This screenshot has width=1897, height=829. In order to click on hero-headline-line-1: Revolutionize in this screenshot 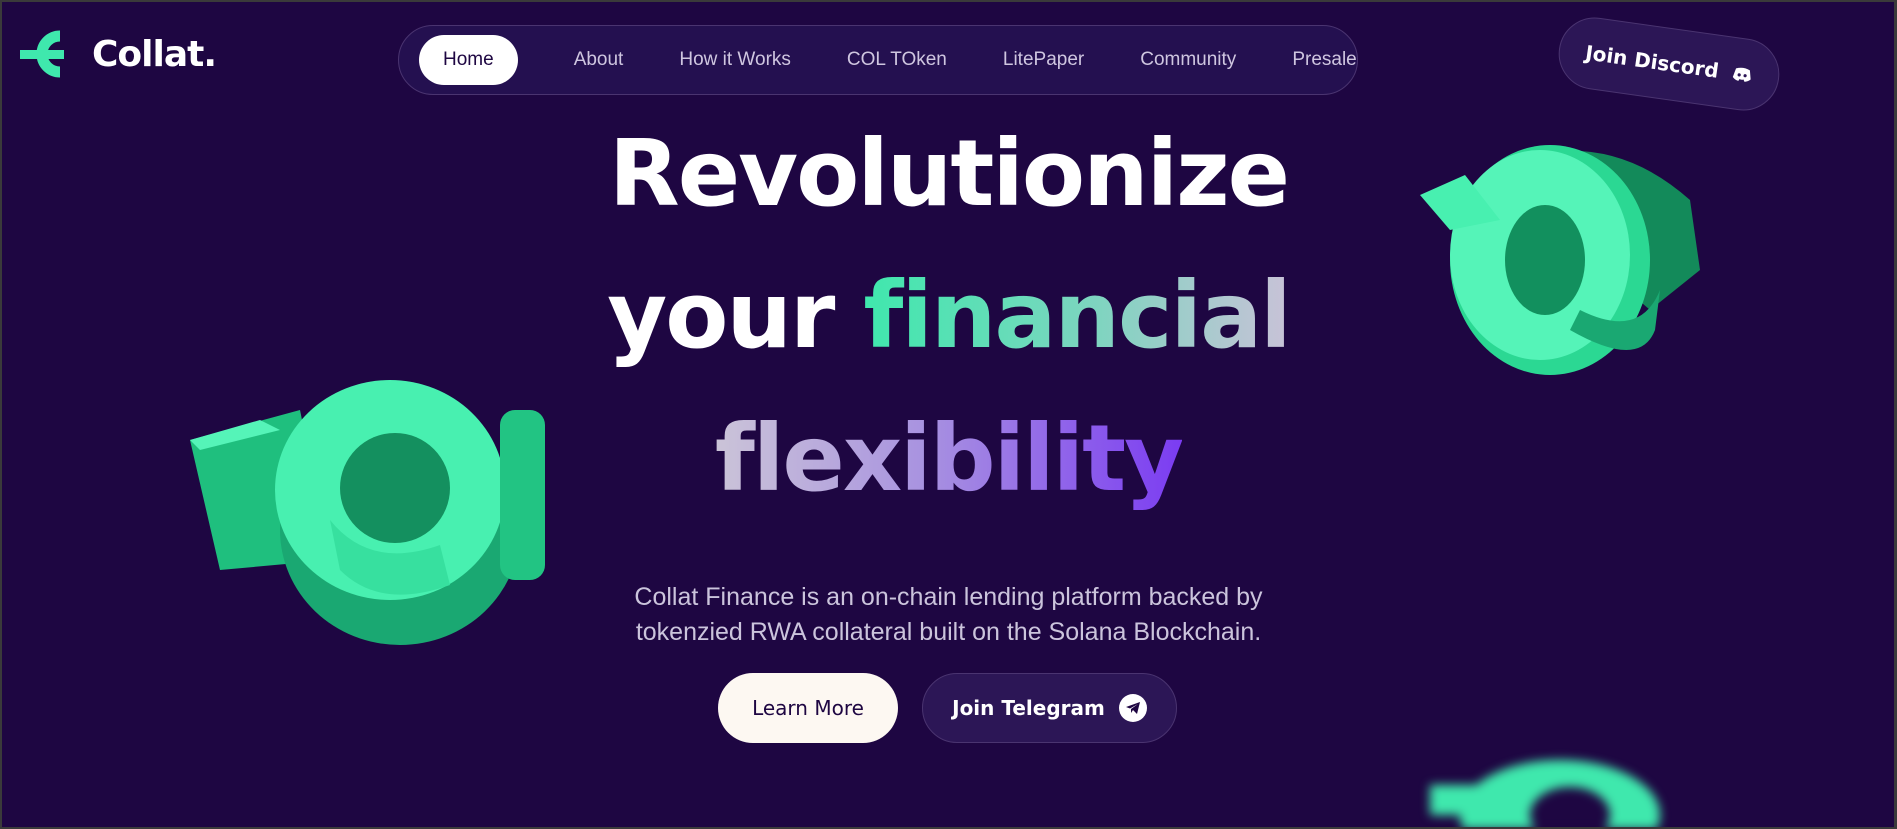, I will do `click(949, 173)`.